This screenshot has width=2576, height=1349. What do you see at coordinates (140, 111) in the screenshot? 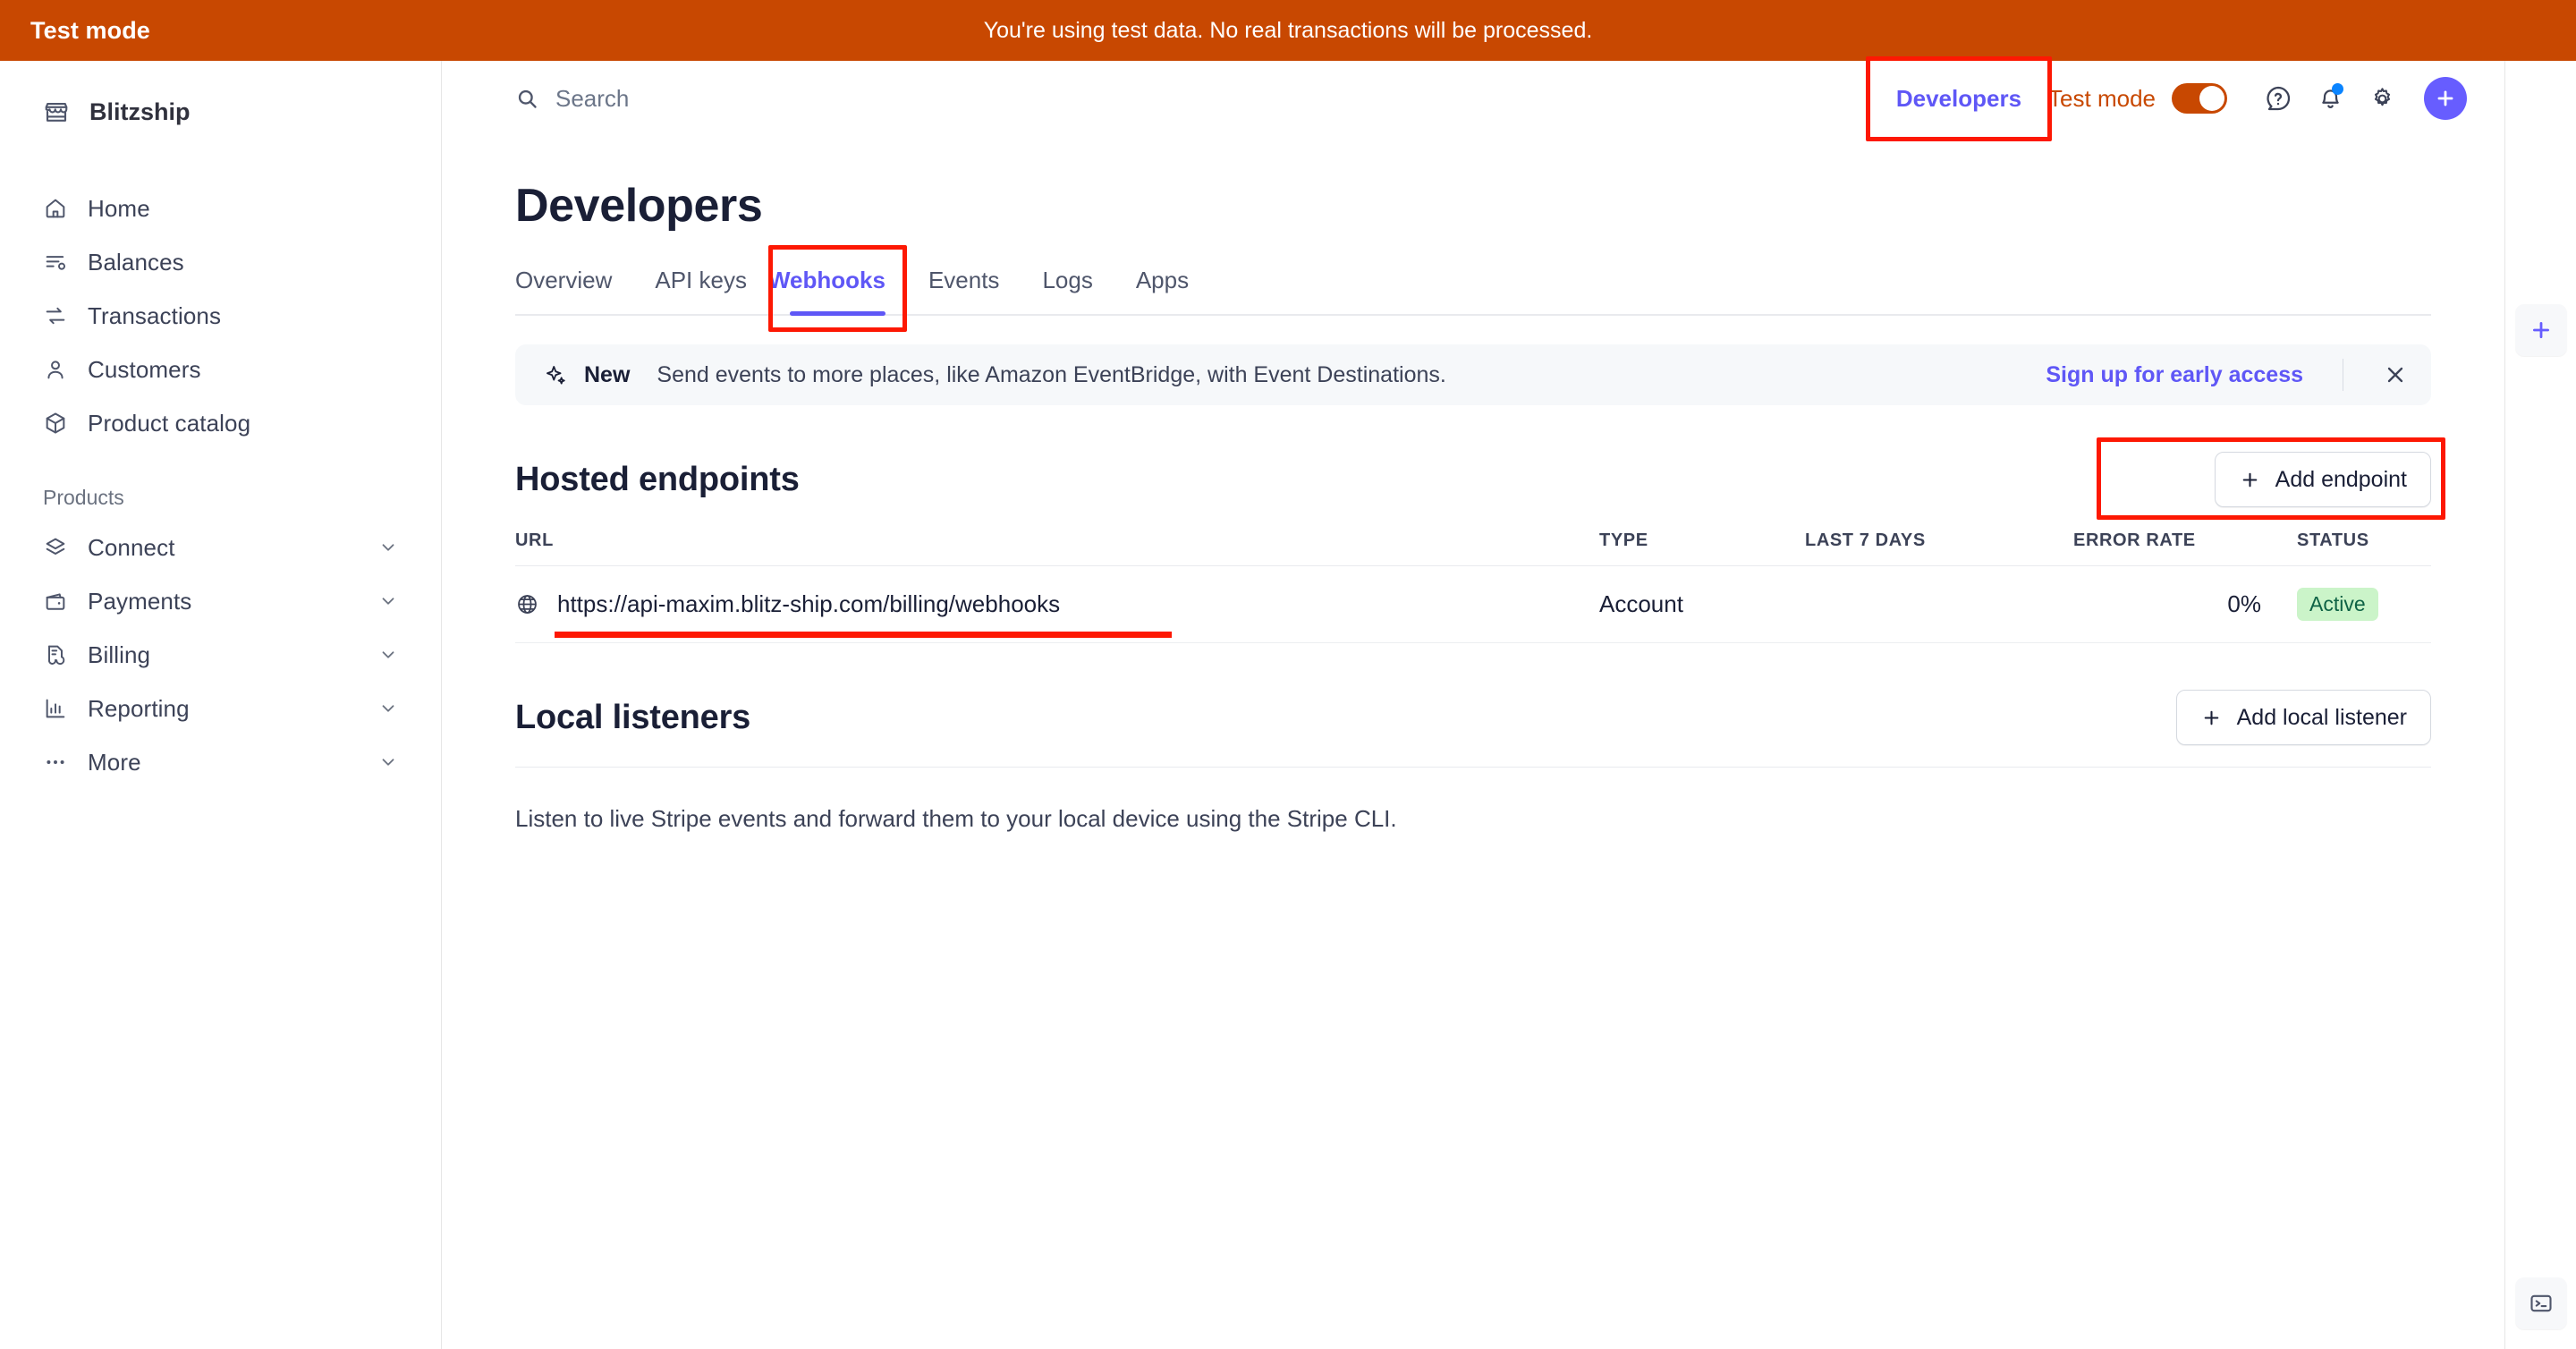
I see `sidebar-brand-label: Blitzship` at bounding box center [140, 111].